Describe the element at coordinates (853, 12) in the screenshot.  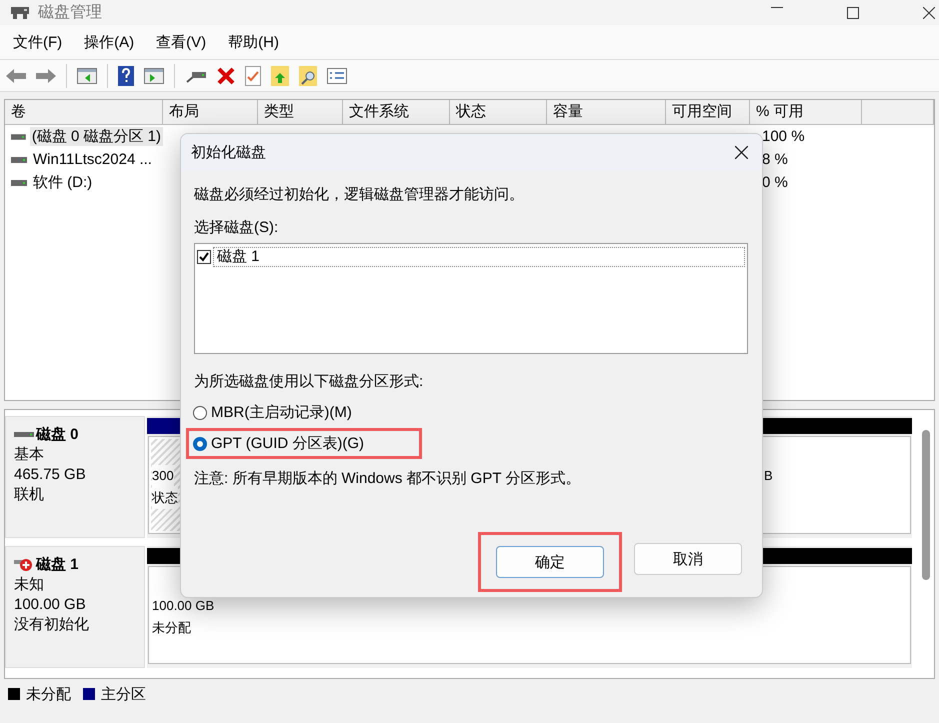
I see `maximize-icon` at that location.